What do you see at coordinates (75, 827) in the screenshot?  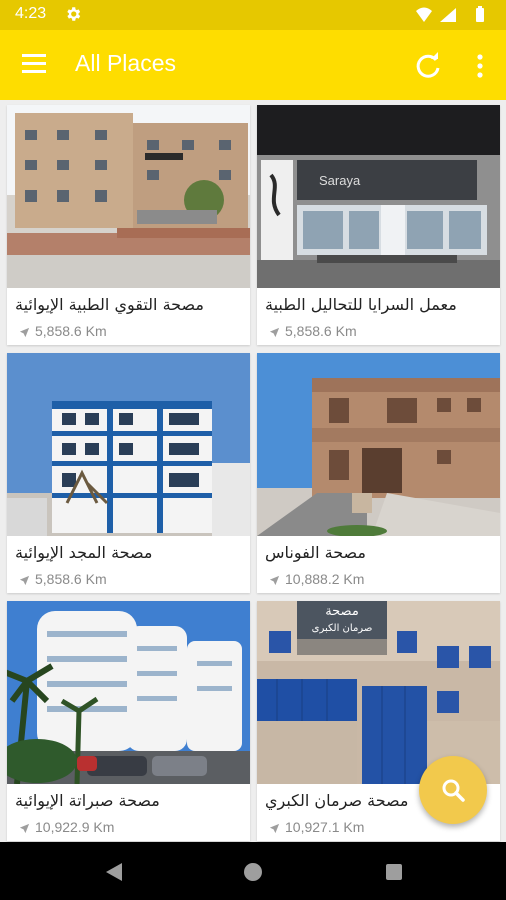 I see `place-distance: 10,922.9 Km` at bounding box center [75, 827].